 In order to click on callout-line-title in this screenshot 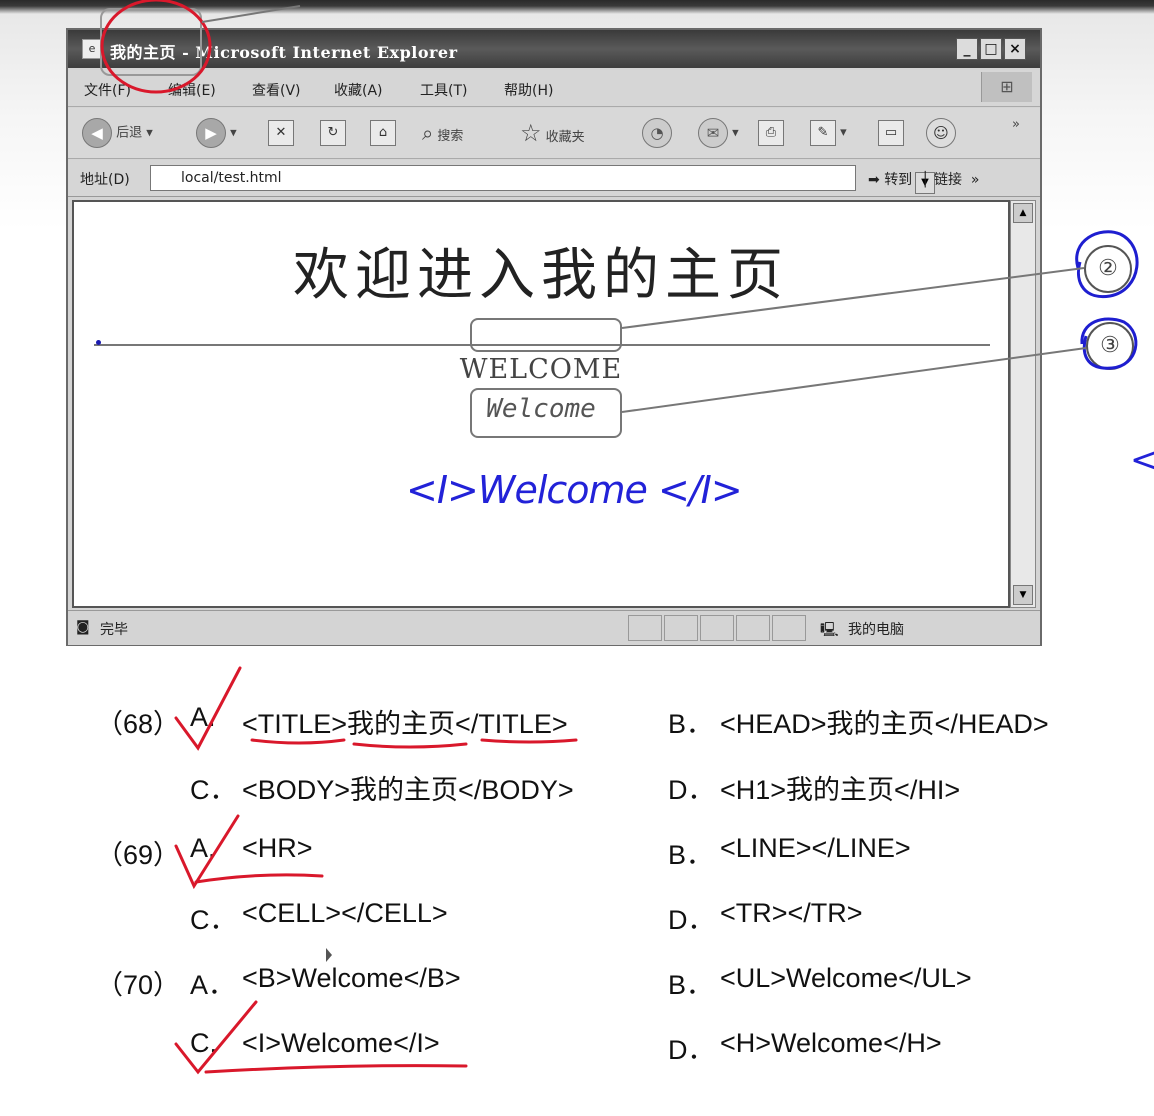, I will do `click(251, 14)`.